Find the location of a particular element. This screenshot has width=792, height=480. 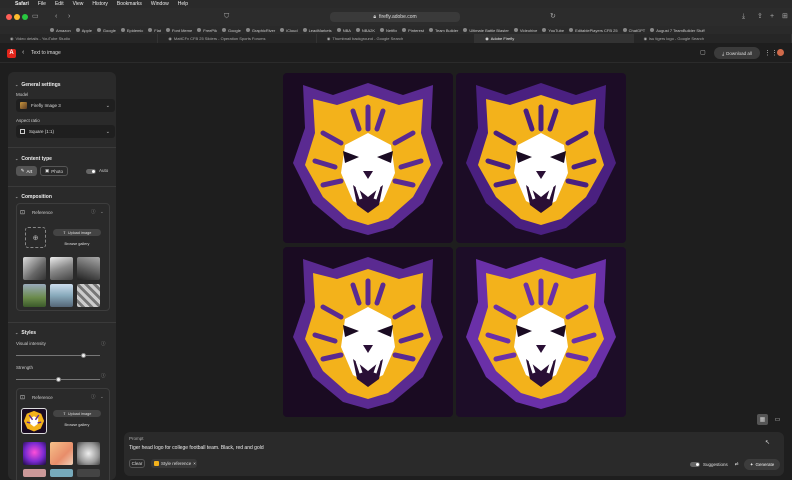

settings-sliders-icon: ⇌ is located at coordinates (737, 464).